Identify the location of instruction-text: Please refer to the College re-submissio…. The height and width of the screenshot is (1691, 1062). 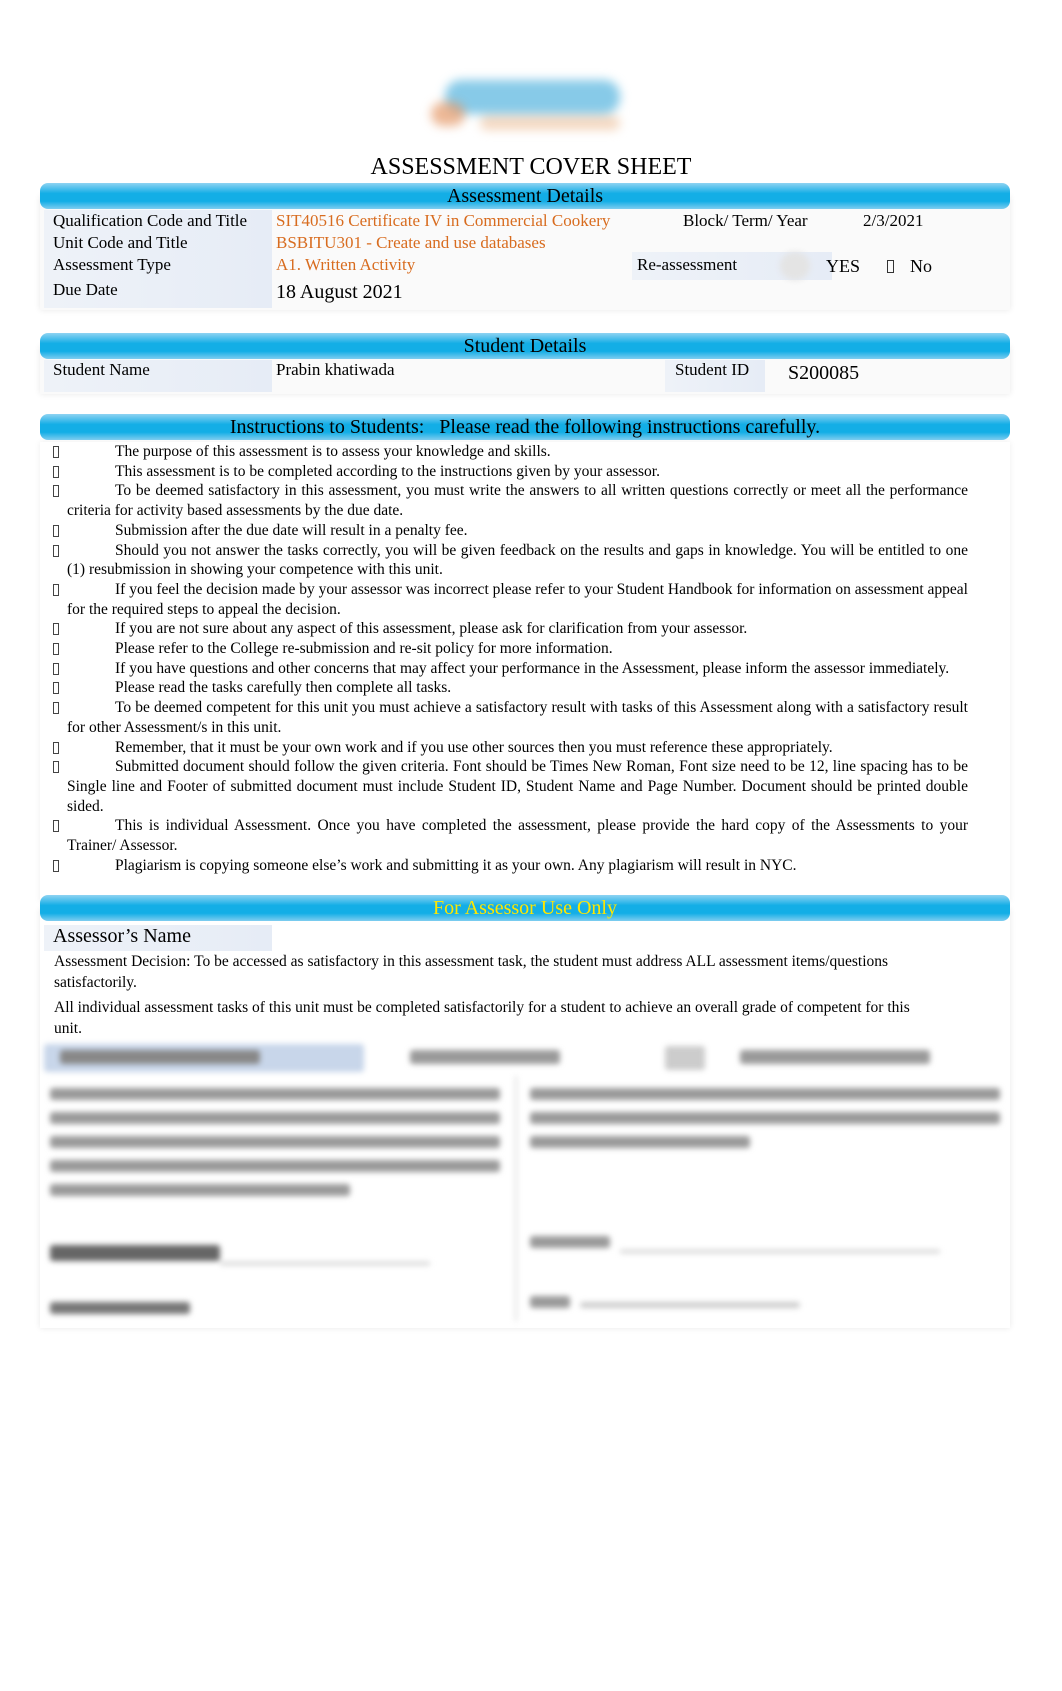
(364, 649).